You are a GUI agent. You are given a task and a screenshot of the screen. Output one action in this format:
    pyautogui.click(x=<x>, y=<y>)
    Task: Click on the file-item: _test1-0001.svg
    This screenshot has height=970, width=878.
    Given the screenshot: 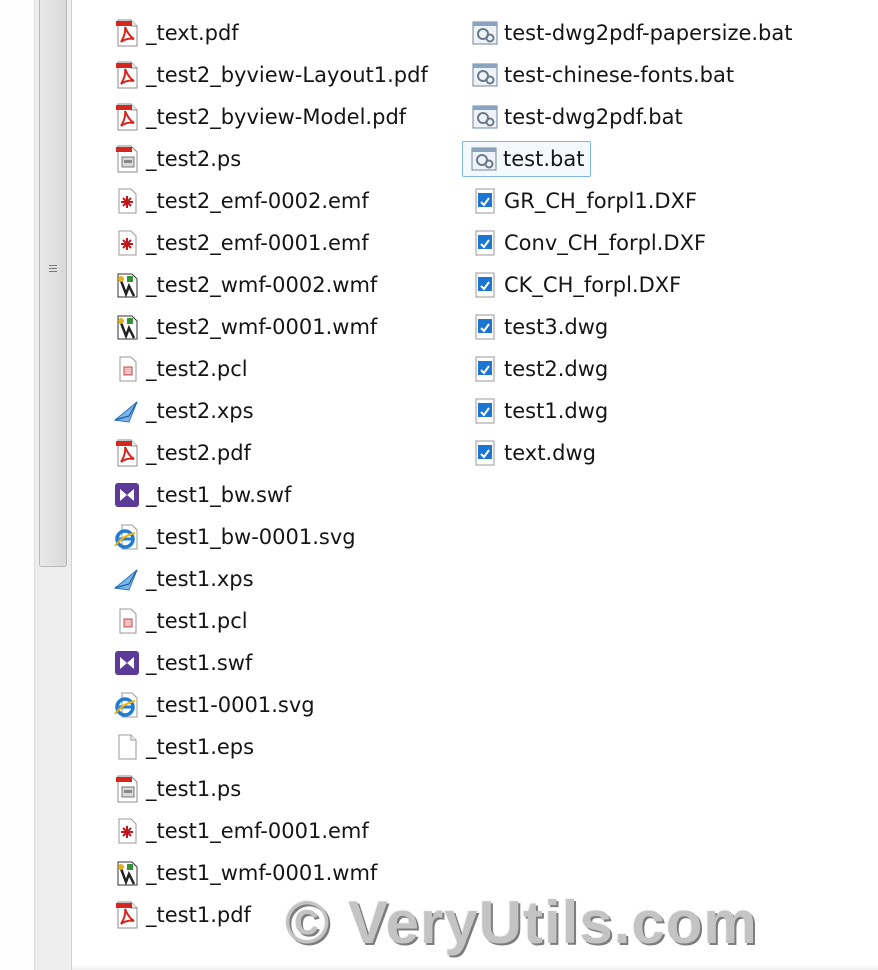 What is the action you would take?
    pyautogui.click(x=268, y=705)
    